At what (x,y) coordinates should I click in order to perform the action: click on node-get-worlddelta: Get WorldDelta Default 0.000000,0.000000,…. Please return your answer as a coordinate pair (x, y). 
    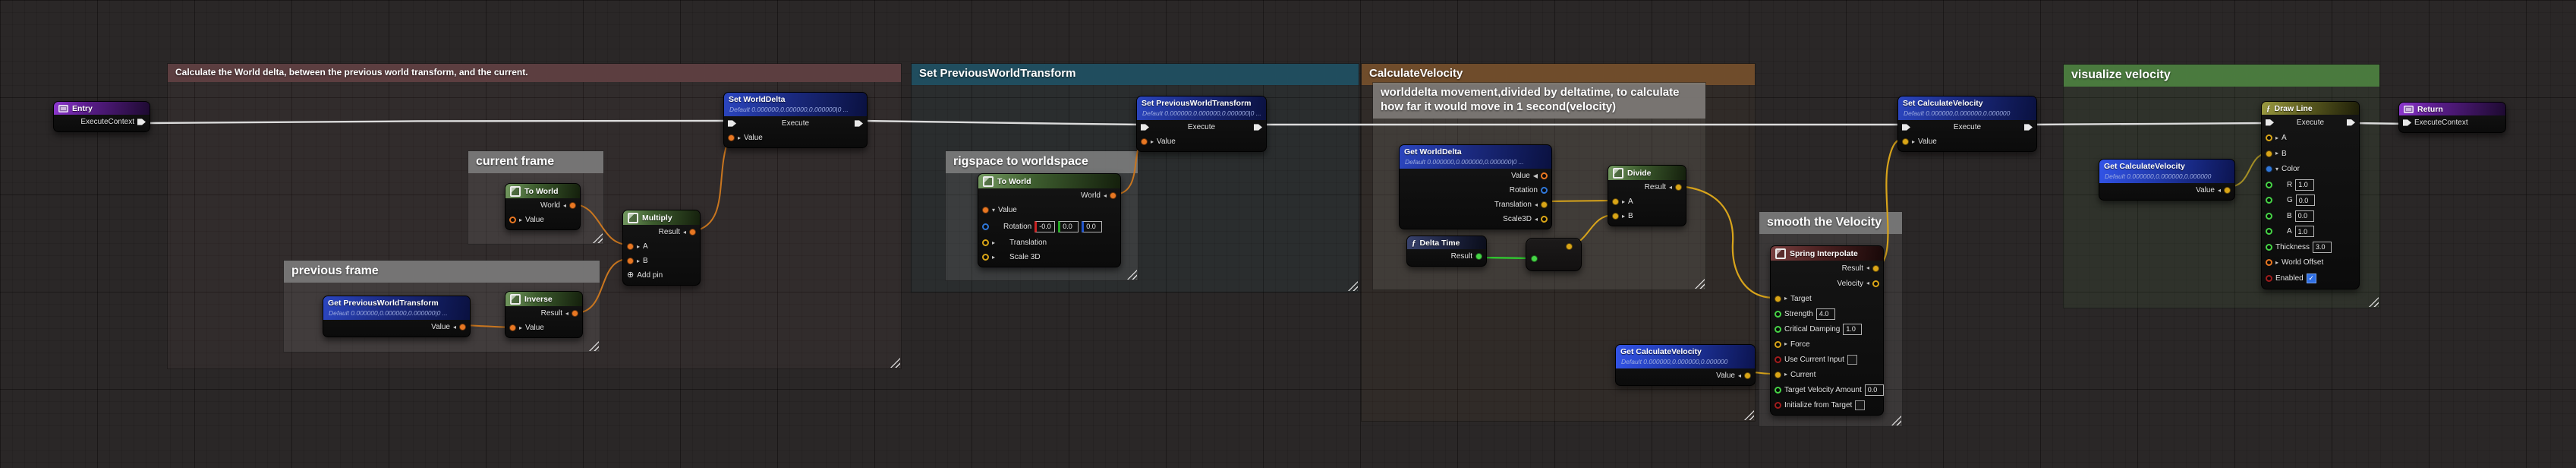
    Looking at the image, I should click on (1475, 186).